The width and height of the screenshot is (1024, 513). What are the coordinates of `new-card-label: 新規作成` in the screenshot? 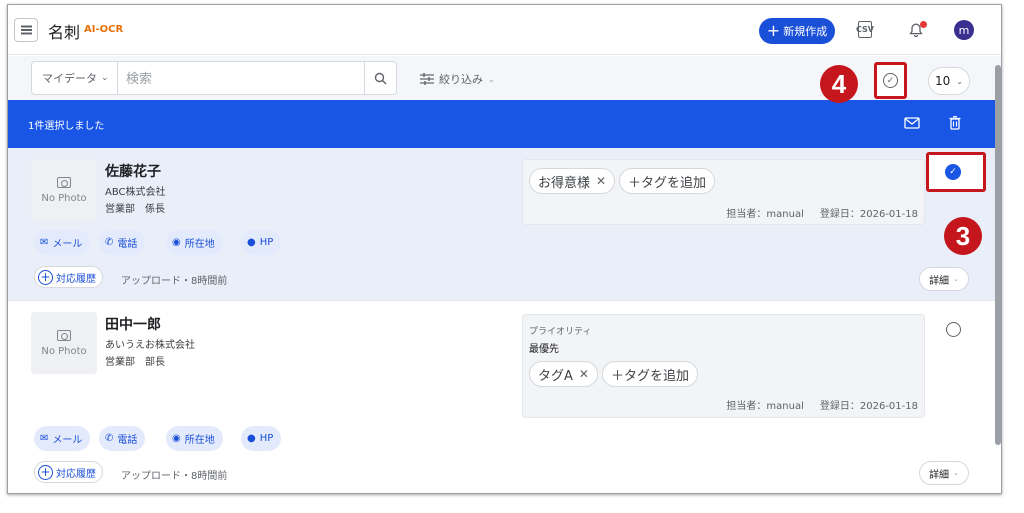 It's located at (805, 31).